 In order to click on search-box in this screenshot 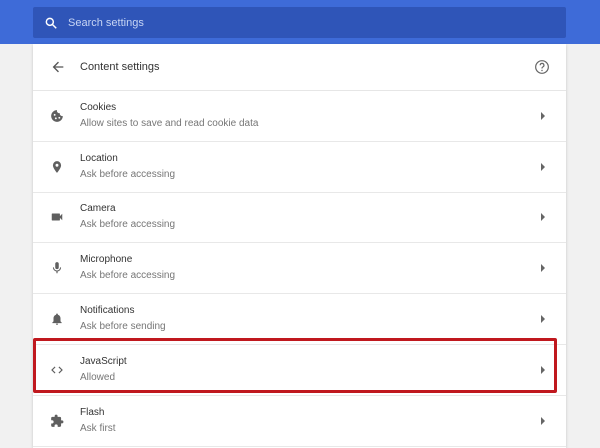, I will do `click(299, 22)`.